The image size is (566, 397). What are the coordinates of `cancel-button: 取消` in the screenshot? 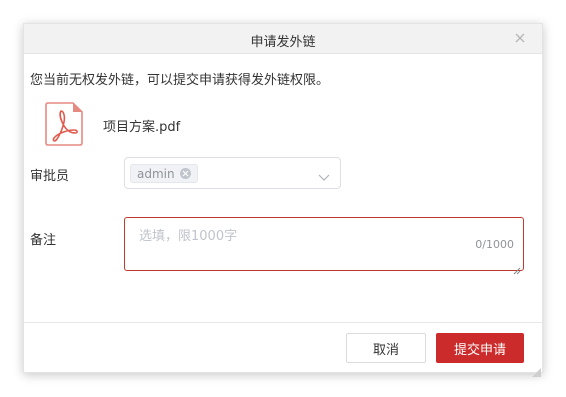 It's located at (386, 348).